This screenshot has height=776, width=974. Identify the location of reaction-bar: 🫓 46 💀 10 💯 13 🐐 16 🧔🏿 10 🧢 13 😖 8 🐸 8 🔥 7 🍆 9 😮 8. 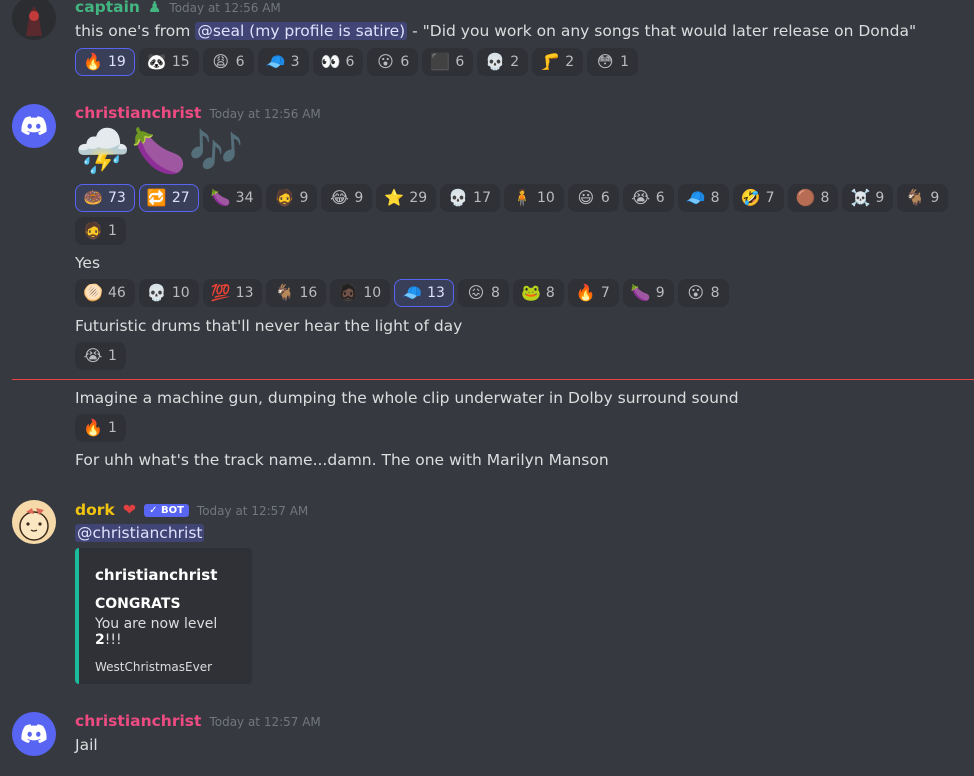
(402, 293).